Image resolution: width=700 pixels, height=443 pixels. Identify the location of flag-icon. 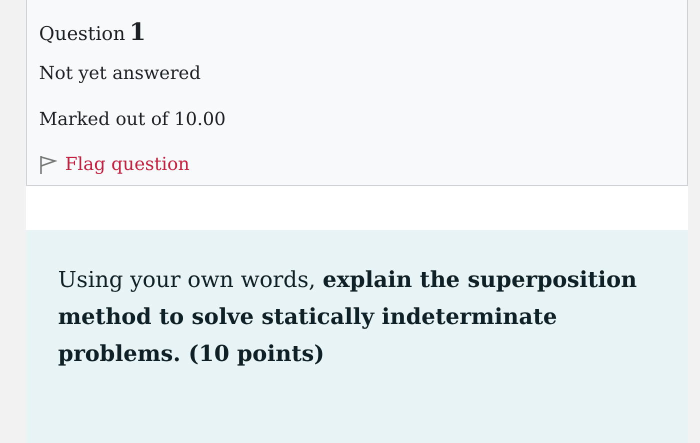
(48, 164).